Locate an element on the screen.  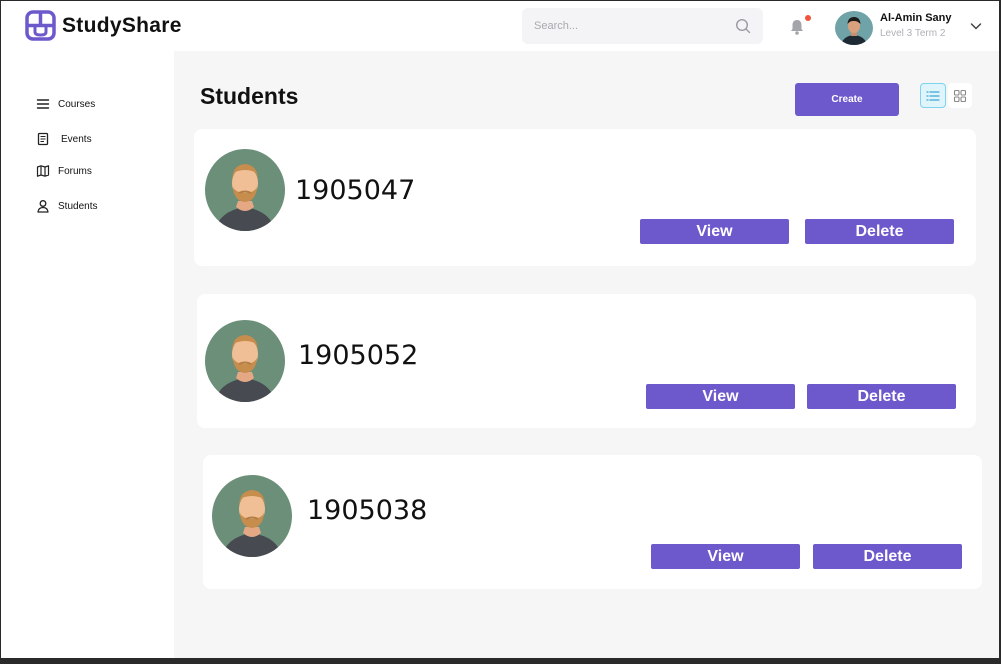
list-view-icon is located at coordinates (933, 95).